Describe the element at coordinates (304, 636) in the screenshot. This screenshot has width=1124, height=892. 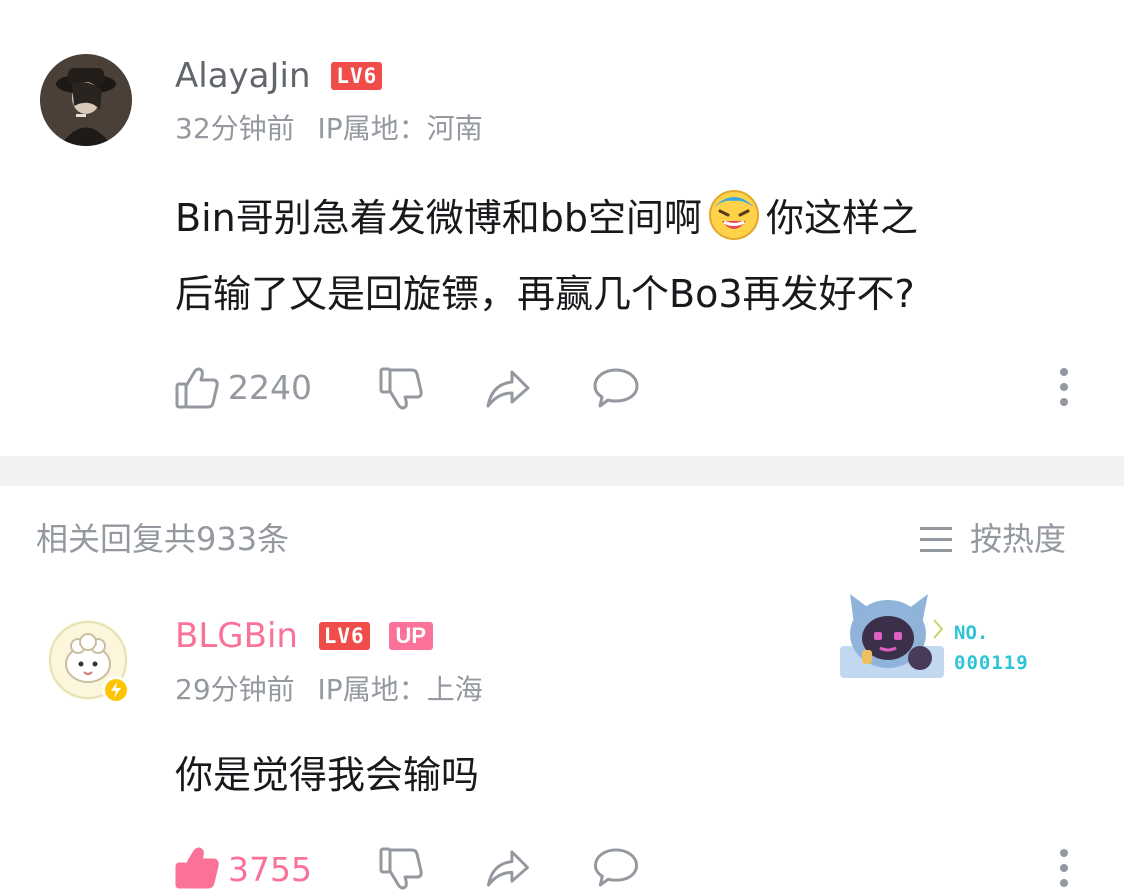
I see `reply-username: BLGBin LV6 UP` at that location.